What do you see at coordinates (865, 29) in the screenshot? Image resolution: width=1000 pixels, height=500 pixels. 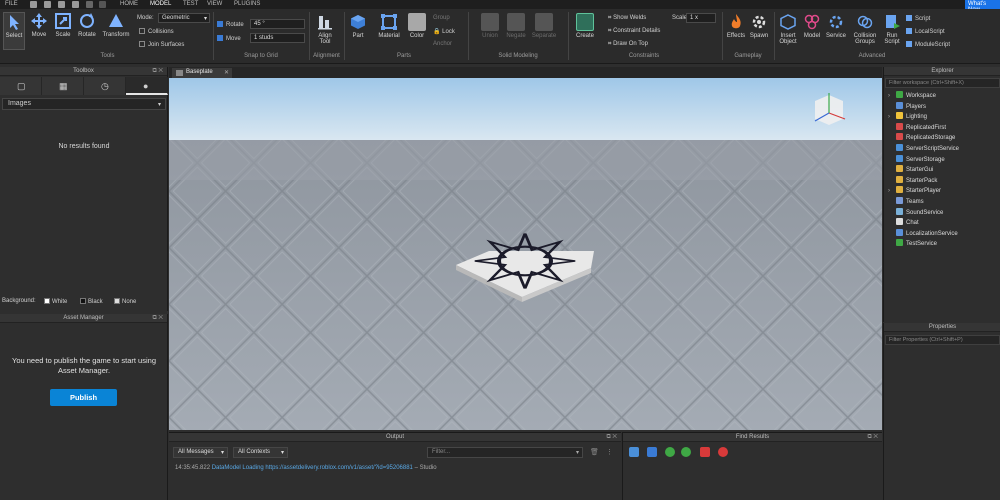 I see `collision-groups-button: Collision Groups` at bounding box center [865, 29].